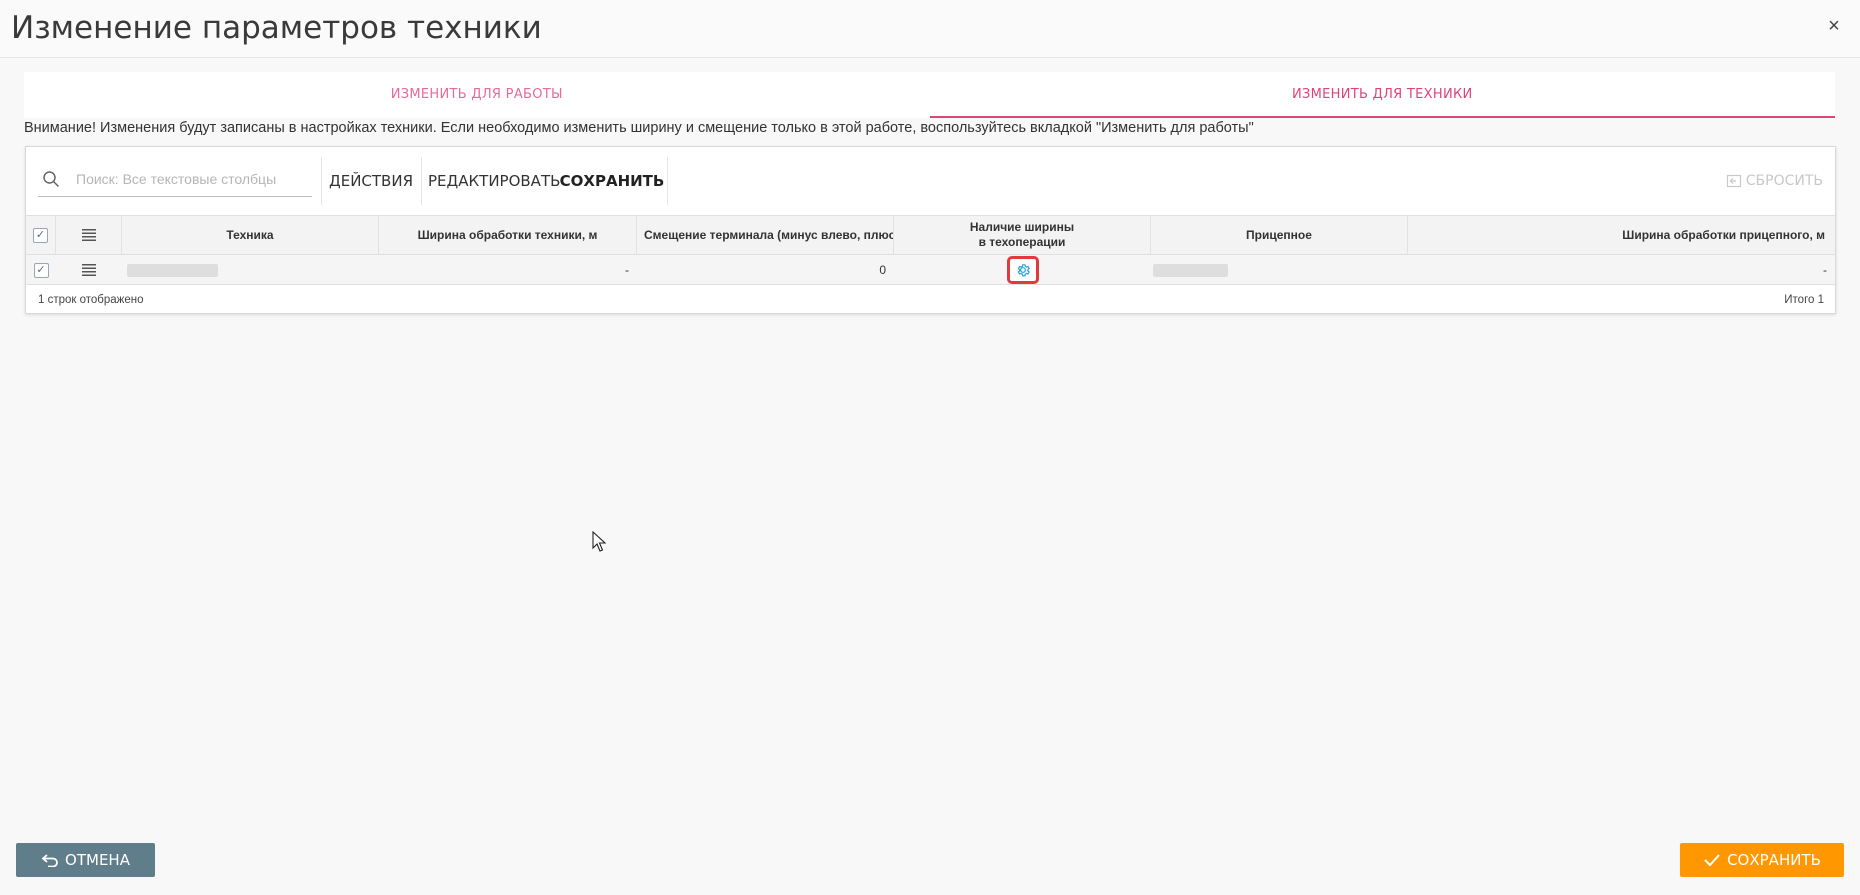 This screenshot has width=1860, height=895. What do you see at coordinates (1834, 26) in the screenshot?
I see `close-icon: ×` at bounding box center [1834, 26].